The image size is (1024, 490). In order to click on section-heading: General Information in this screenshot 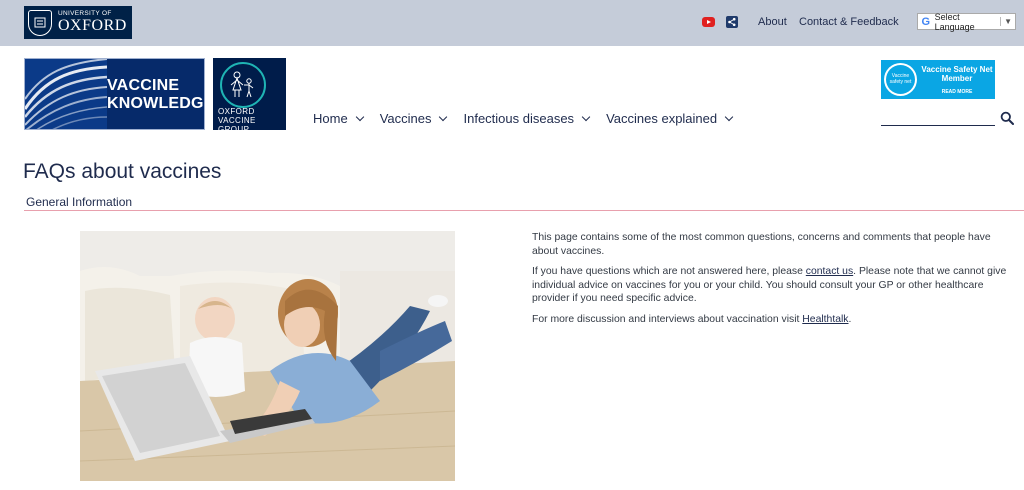, I will do `click(79, 202)`.